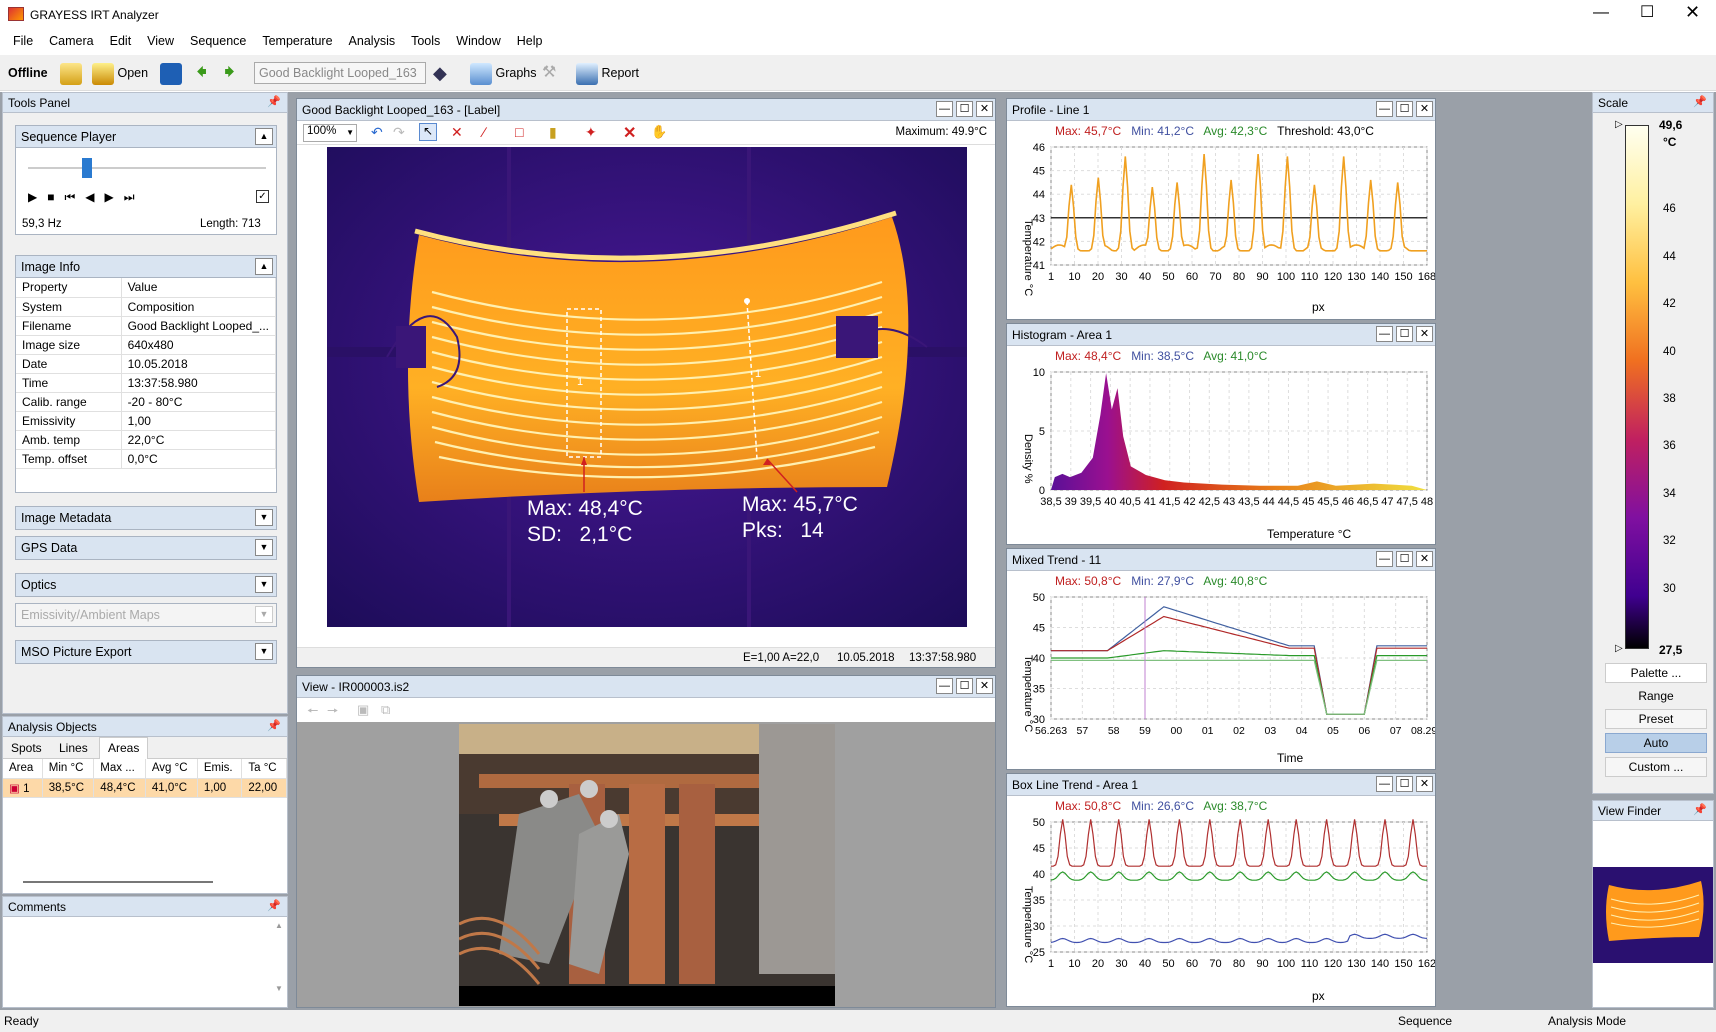  Describe the element at coordinates (134, 197) in the screenshot. I see `last-frame-icon: ⏭` at that location.